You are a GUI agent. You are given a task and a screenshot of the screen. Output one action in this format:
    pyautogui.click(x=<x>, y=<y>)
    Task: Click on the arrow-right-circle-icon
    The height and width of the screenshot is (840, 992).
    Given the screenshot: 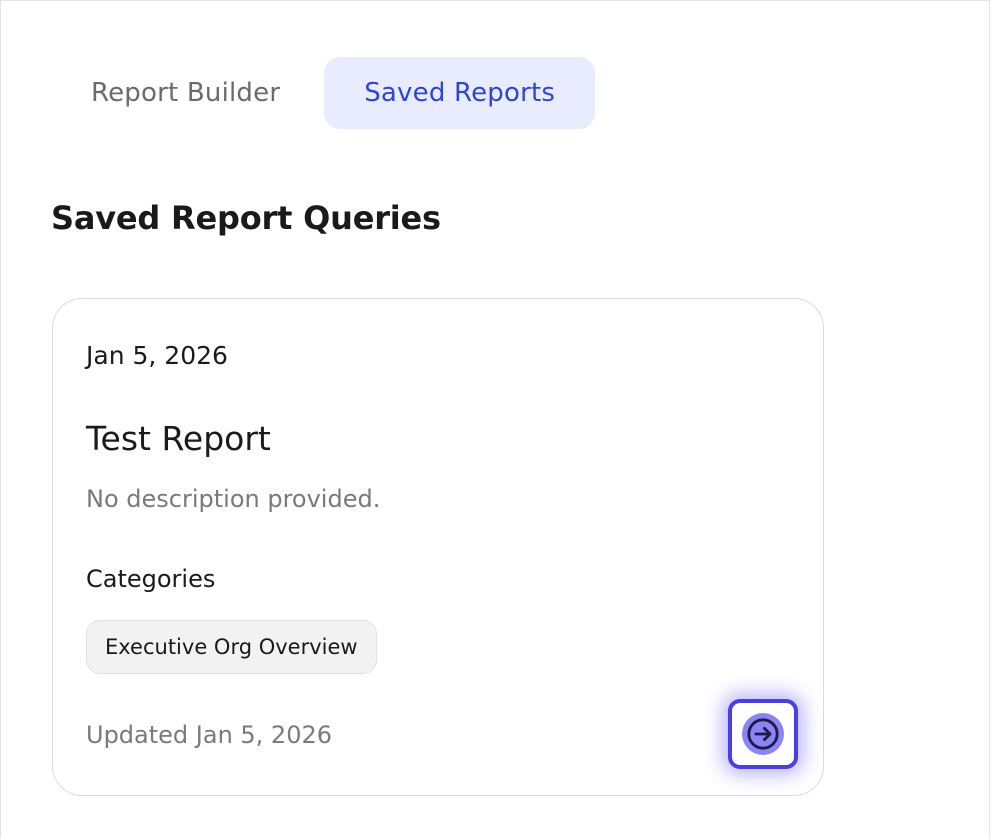 What is the action you would take?
    pyautogui.click(x=763, y=734)
    